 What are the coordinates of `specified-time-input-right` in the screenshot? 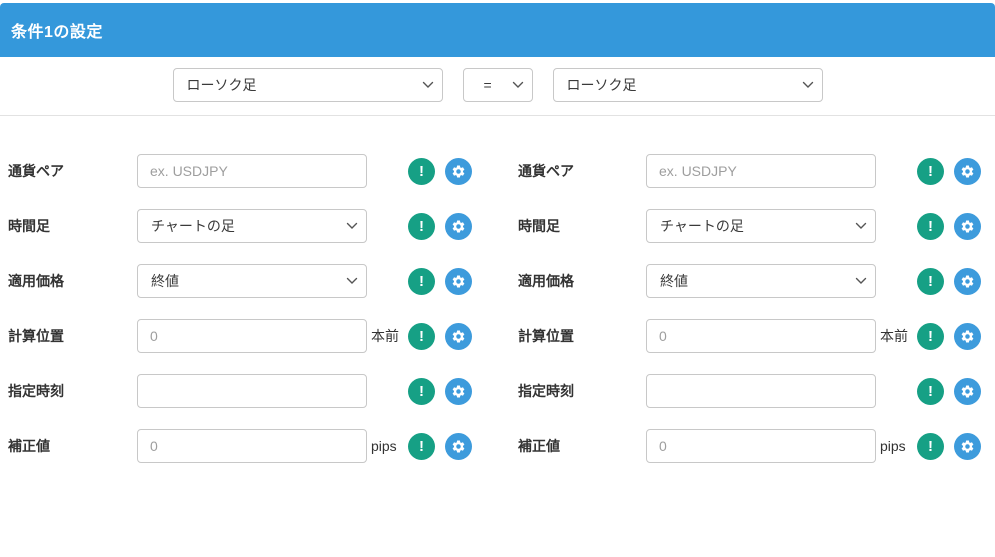 It's located at (761, 391).